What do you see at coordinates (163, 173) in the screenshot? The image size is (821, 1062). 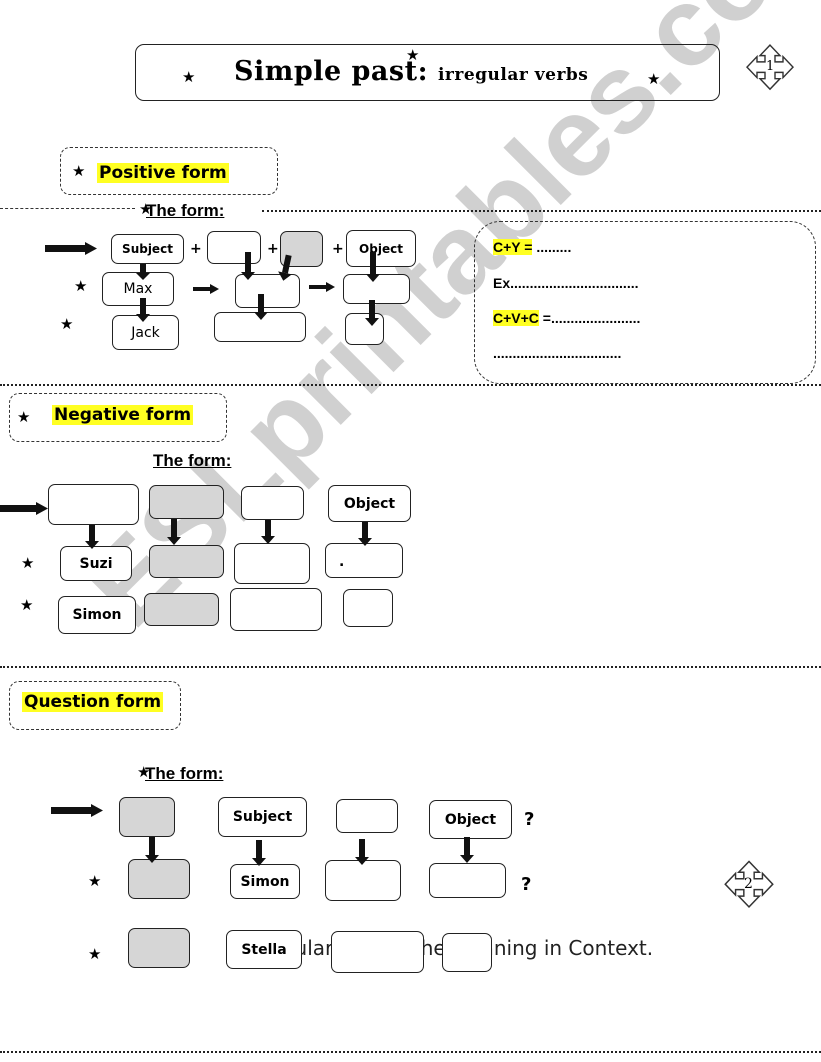 I see `positive-heading: Positive form` at bounding box center [163, 173].